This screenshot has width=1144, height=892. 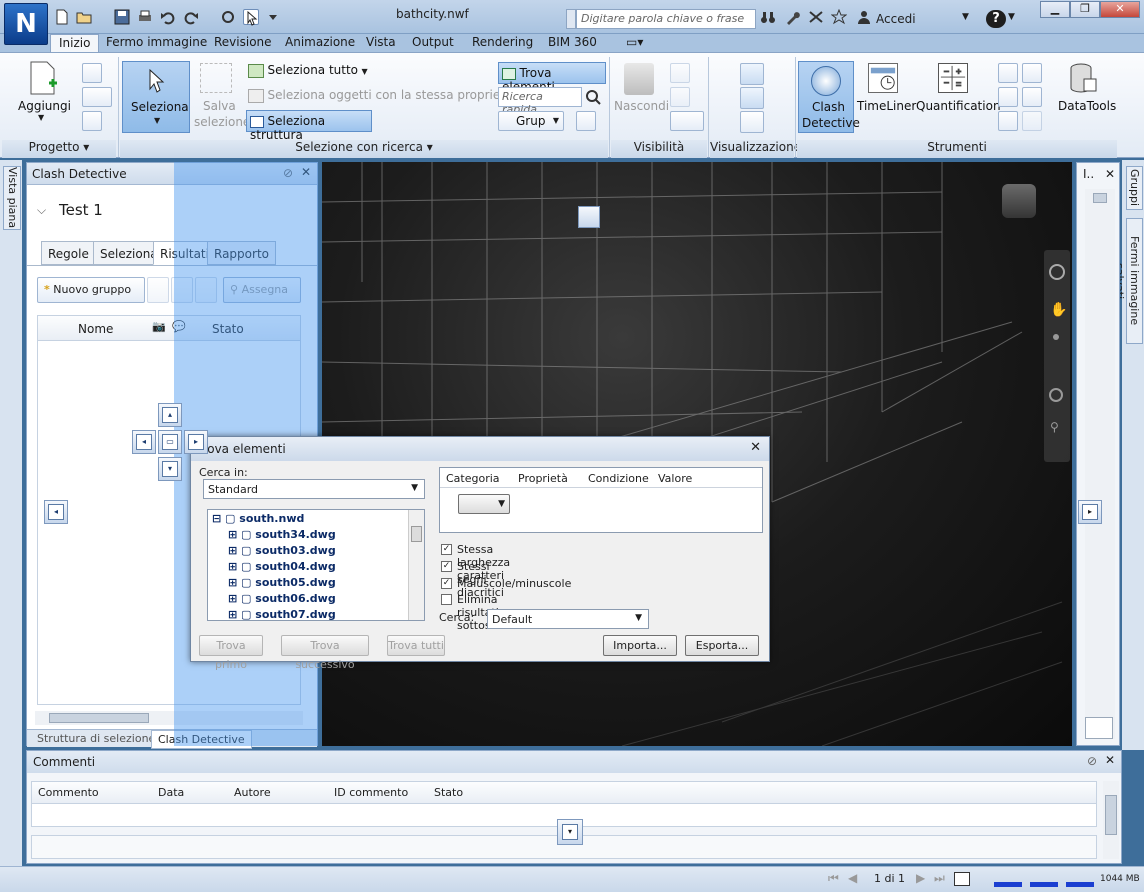 I want to click on timeliner-button: TimeLiner, so click(x=886, y=106).